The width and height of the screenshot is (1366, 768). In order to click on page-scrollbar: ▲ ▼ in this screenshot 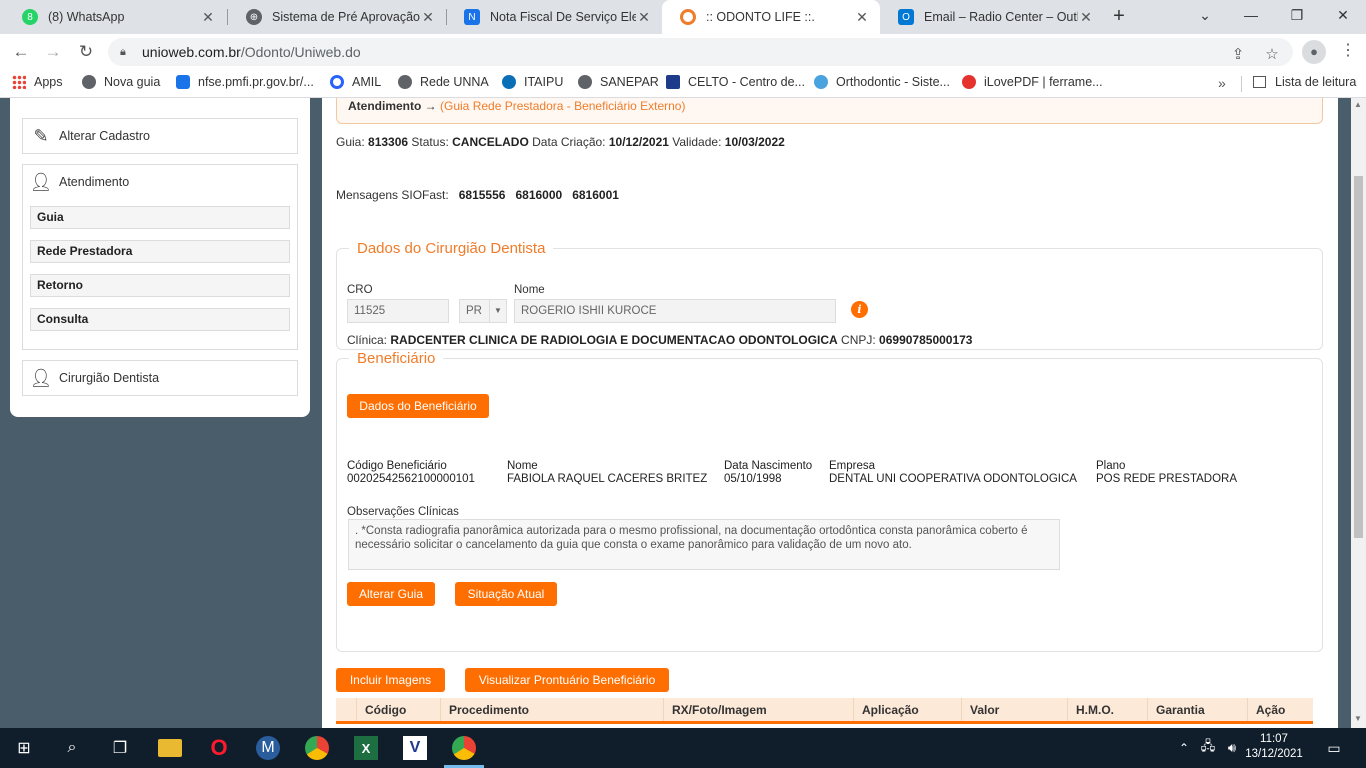, I will do `click(1358, 413)`.